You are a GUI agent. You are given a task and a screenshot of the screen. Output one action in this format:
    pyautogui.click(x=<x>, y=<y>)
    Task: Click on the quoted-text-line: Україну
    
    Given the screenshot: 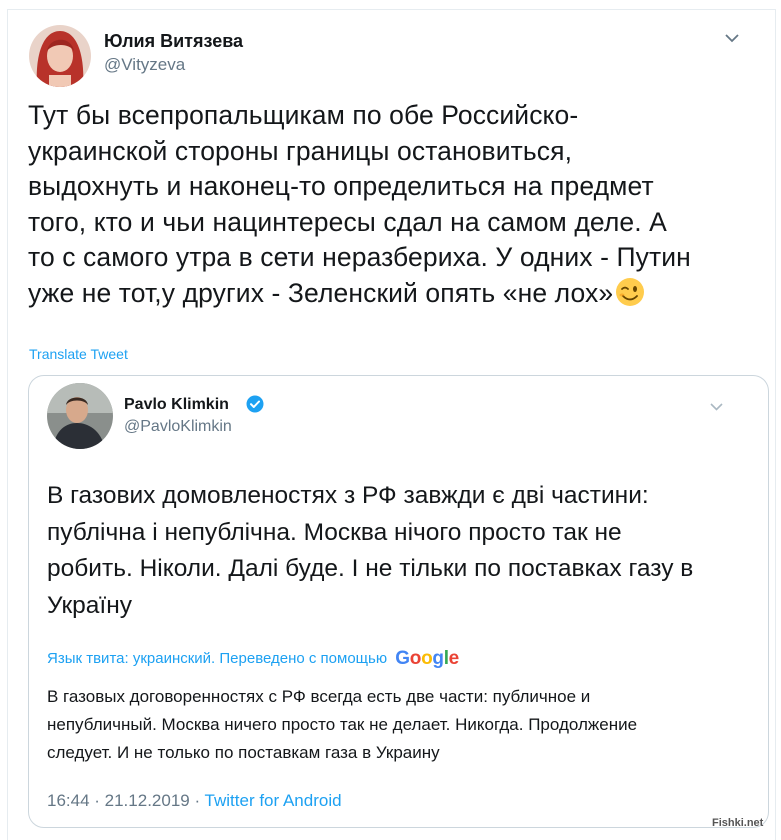 What is the action you would take?
    pyautogui.click(x=90, y=605)
    